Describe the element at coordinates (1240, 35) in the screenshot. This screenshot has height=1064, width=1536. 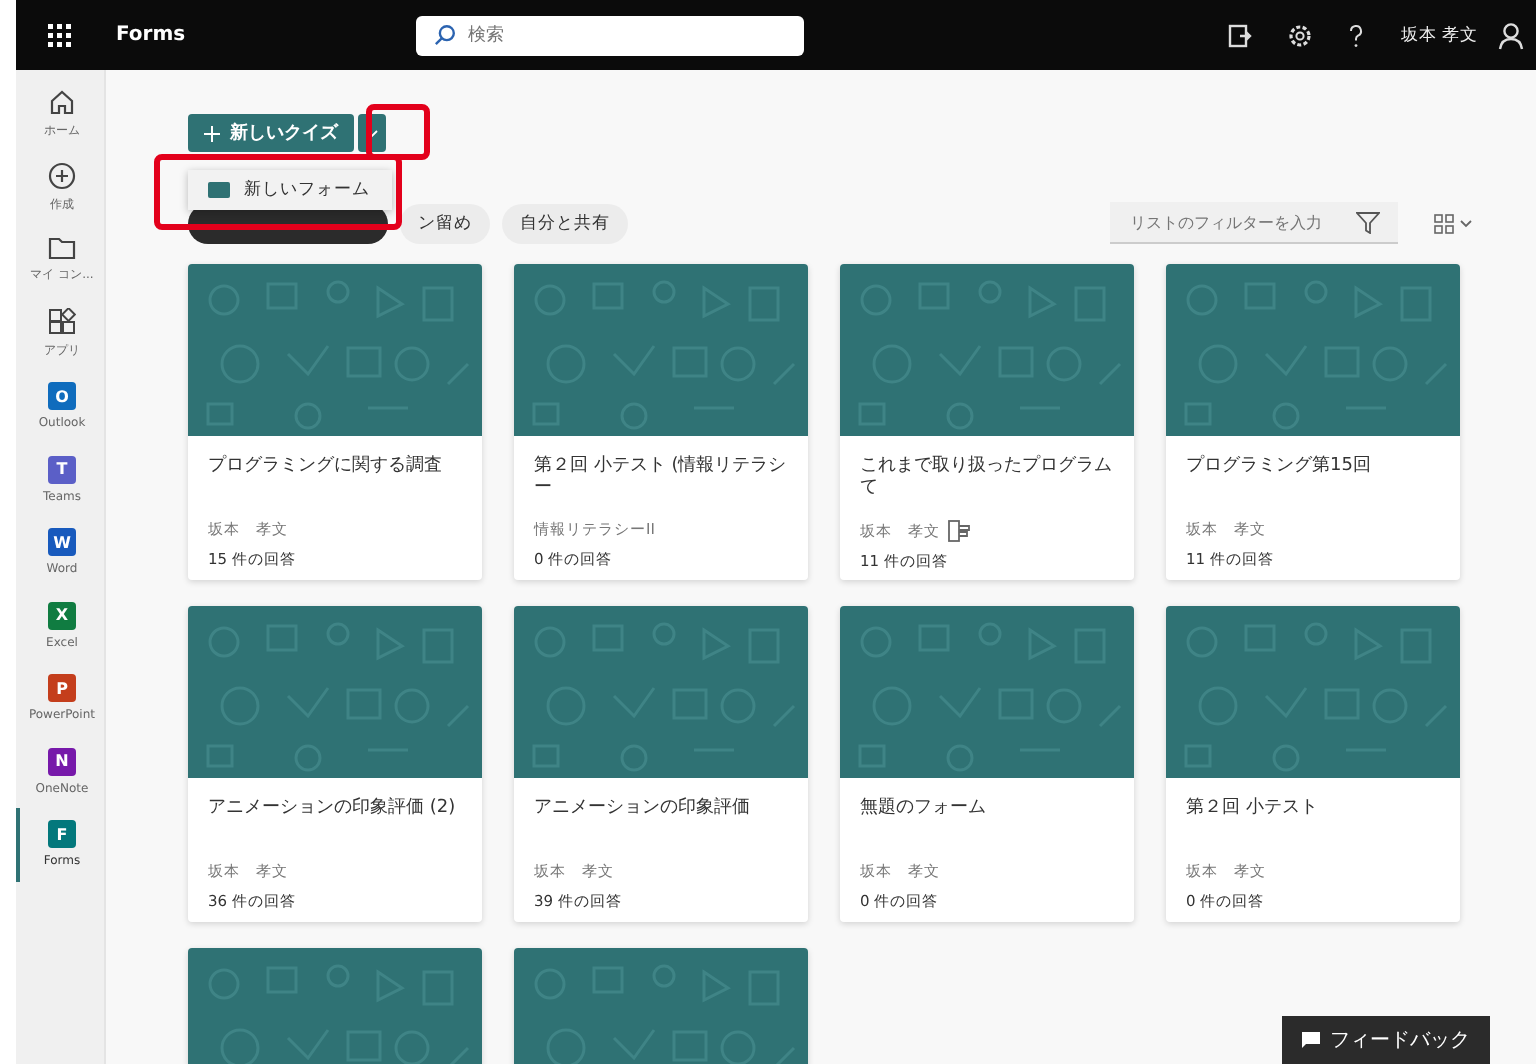
I see `share-icon` at that location.